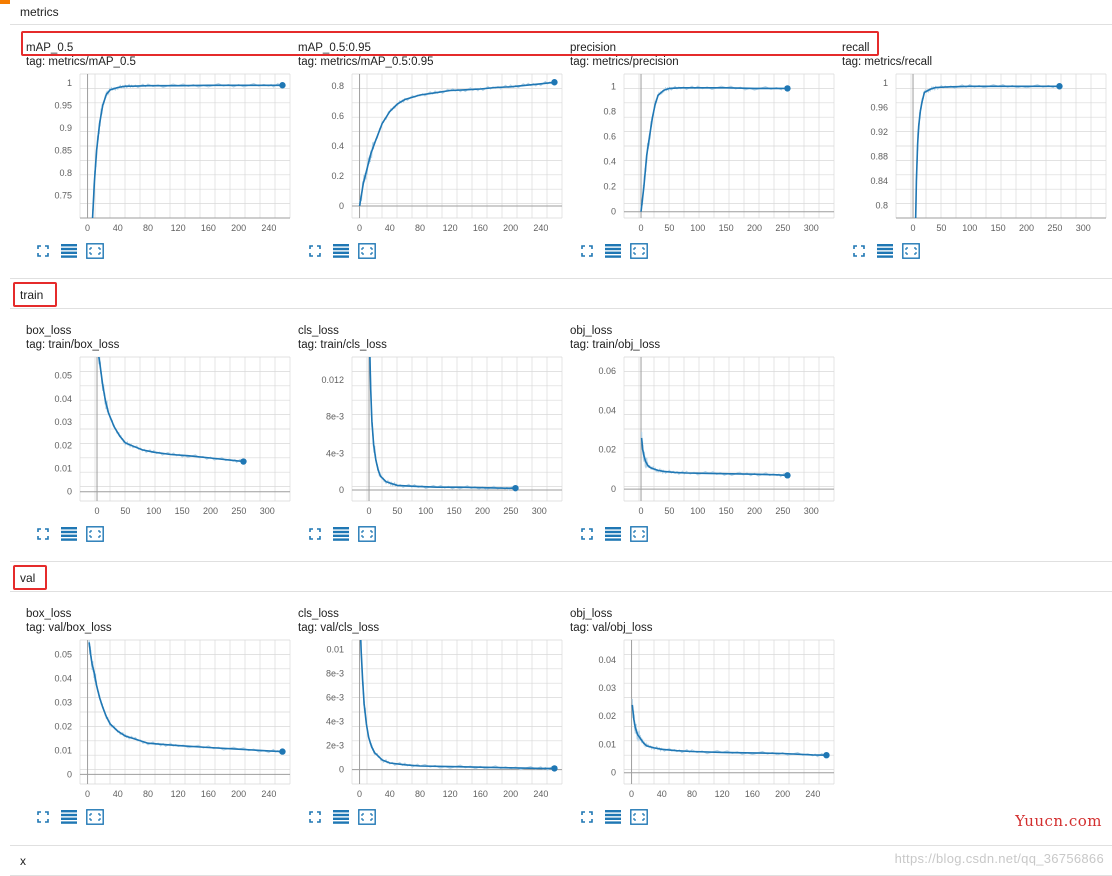 Image resolution: width=1112 pixels, height=876 pixels. I want to click on section-header-metrics: metrics, so click(561, 12).